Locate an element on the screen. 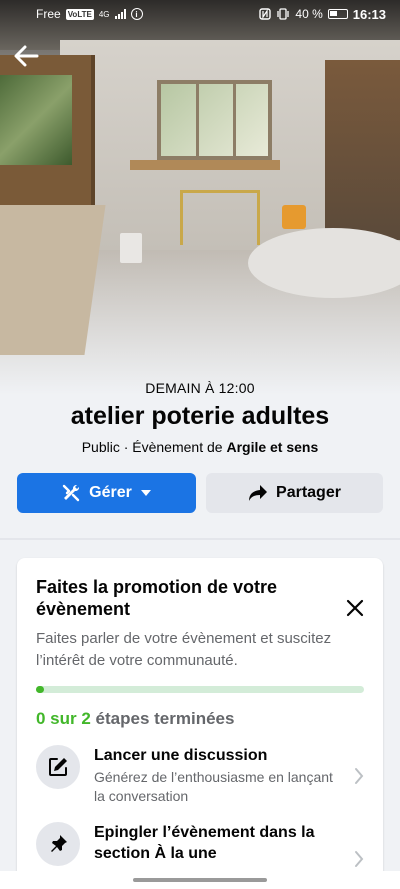  nfc-icon is located at coordinates (265, 14).